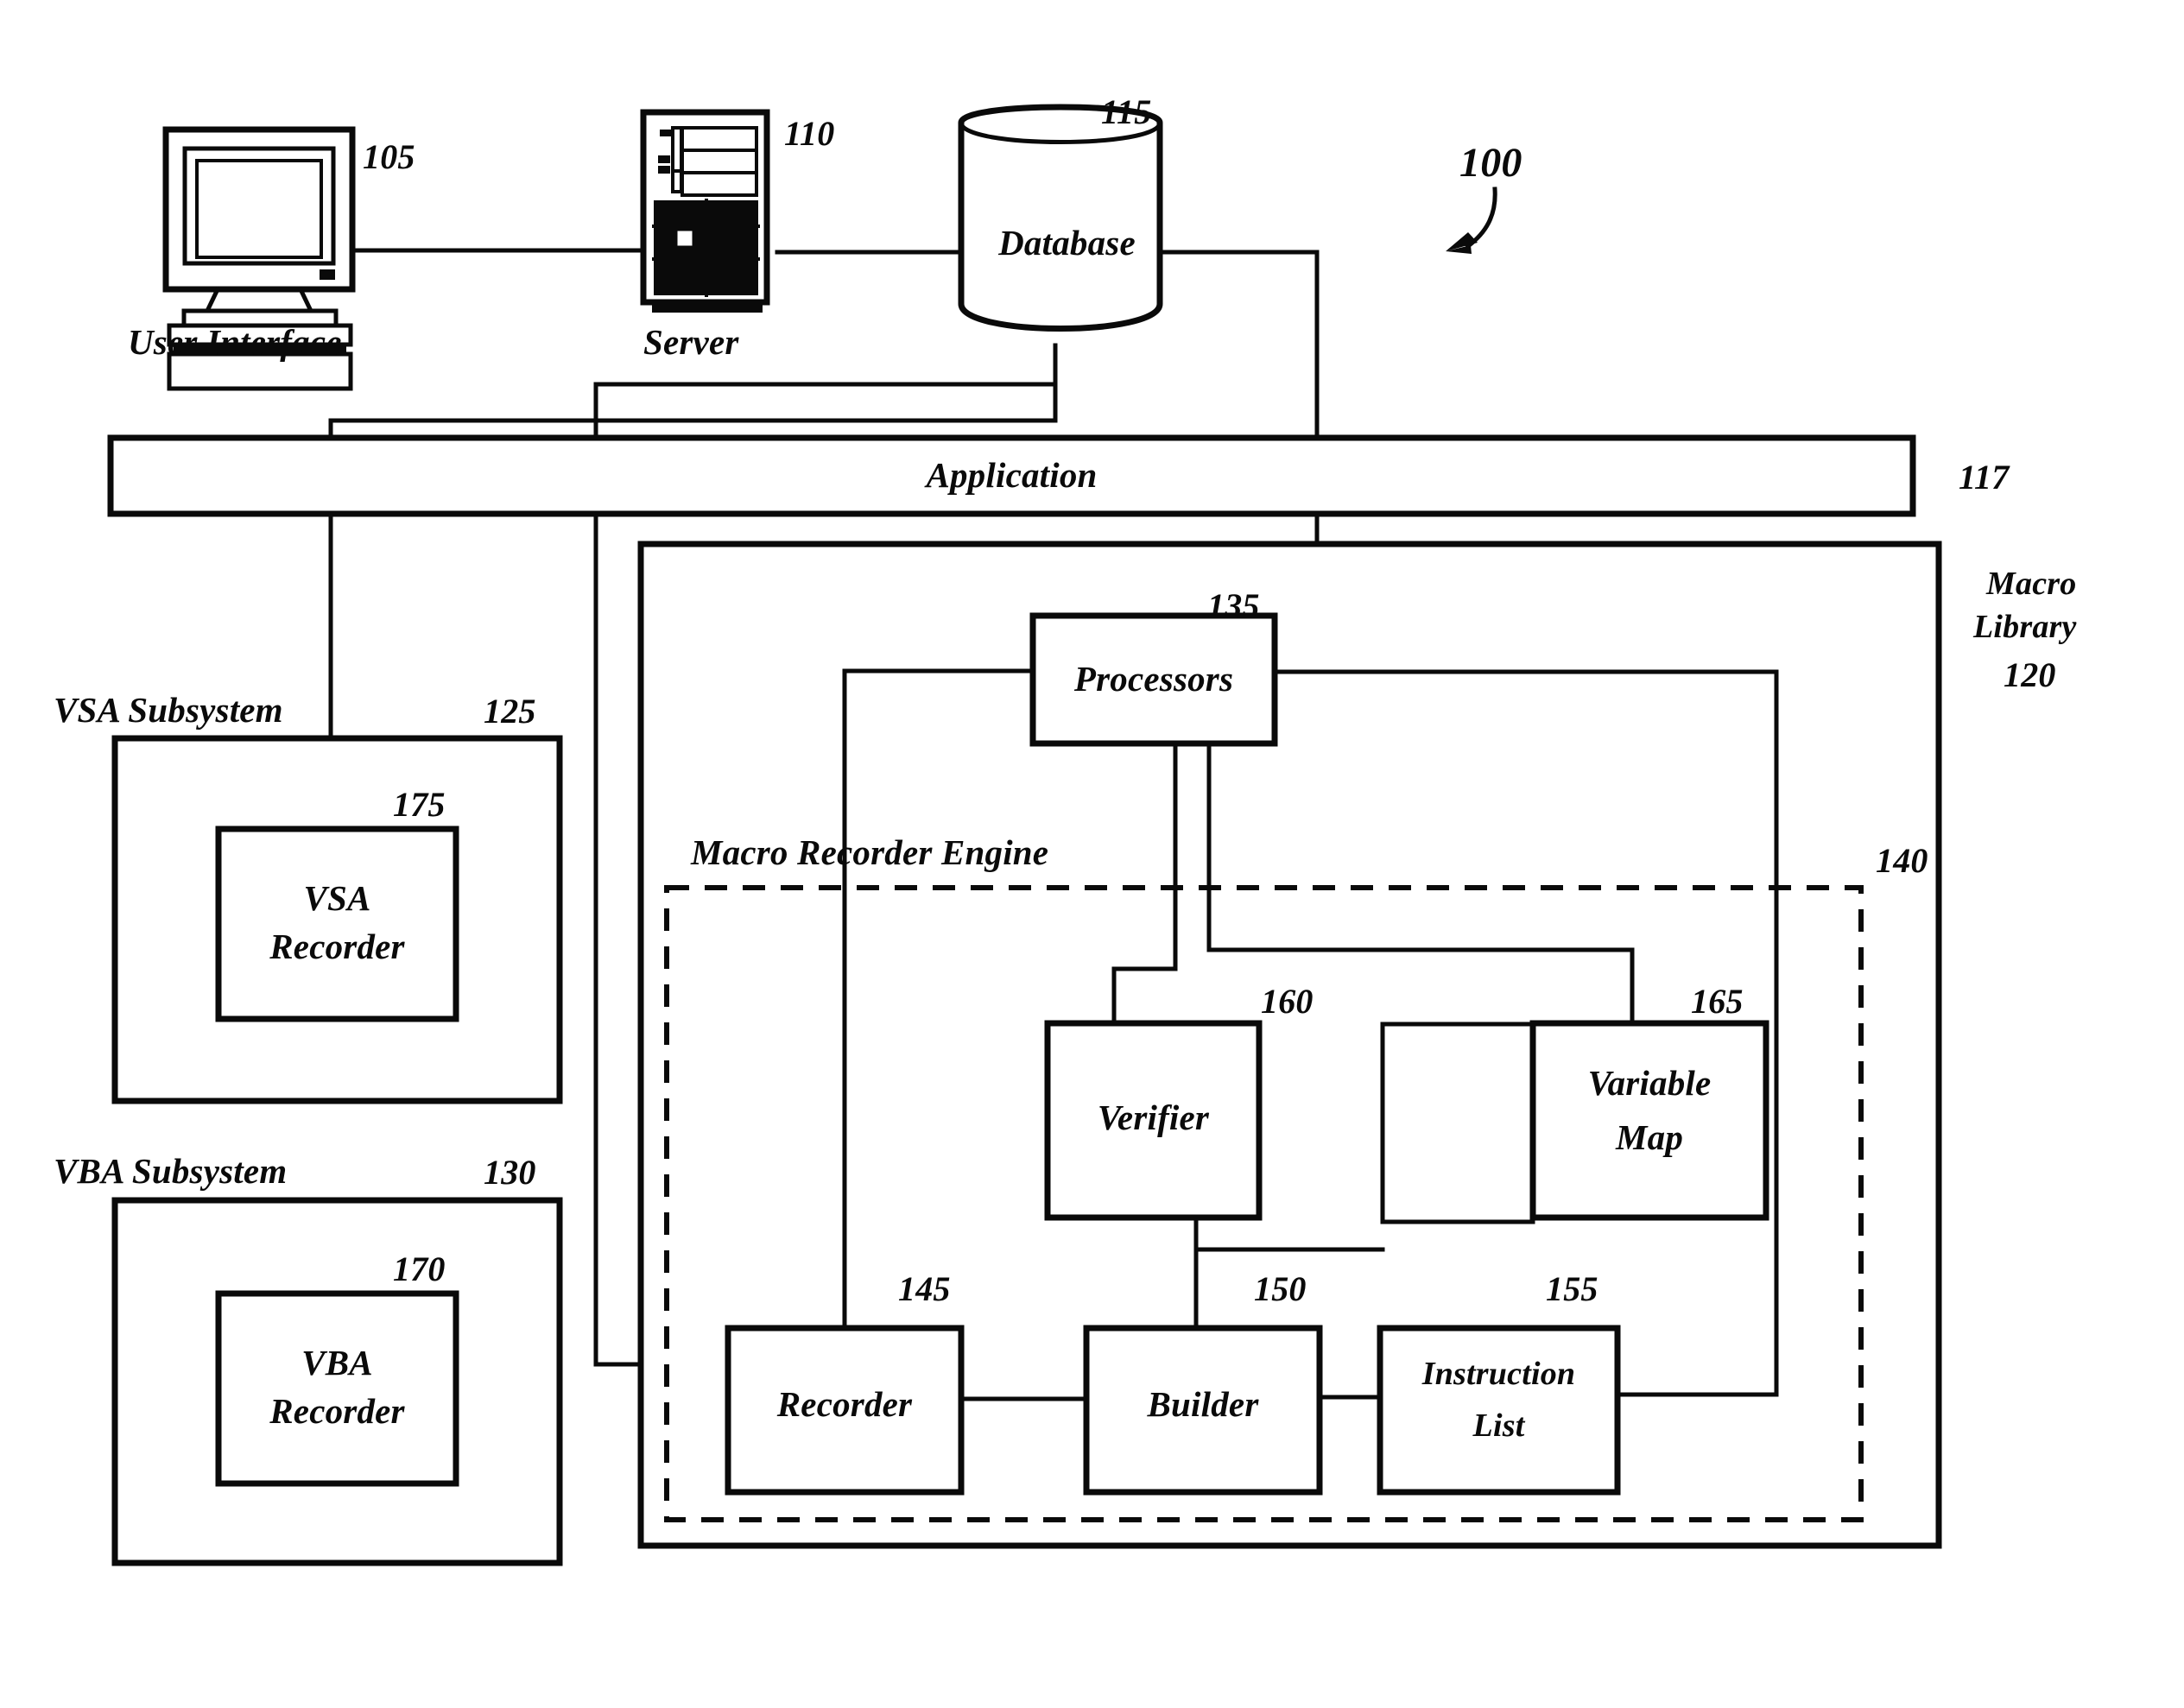 The height and width of the screenshot is (1708, 2184). I want to click on database-cylinder-icon, so click(1060, 218).